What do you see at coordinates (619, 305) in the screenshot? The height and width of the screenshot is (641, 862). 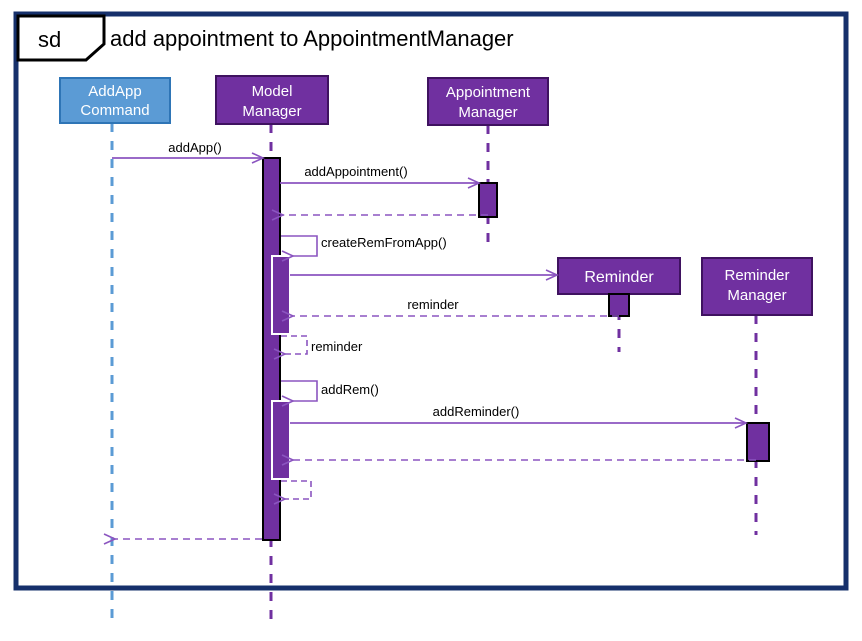 I see `activation-reminder` at bounding box center [619, 305].